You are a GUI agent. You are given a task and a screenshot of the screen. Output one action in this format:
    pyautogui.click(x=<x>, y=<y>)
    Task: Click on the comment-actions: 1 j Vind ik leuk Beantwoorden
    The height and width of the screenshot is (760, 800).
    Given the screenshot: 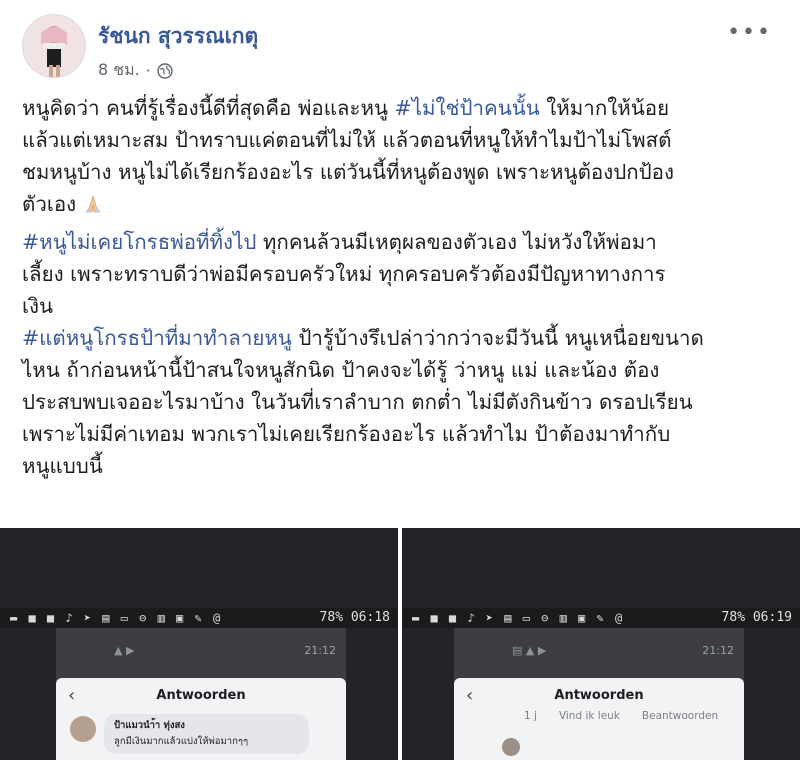 What is the action you would take?
    pyautogui.click(x=621, y=716)
    